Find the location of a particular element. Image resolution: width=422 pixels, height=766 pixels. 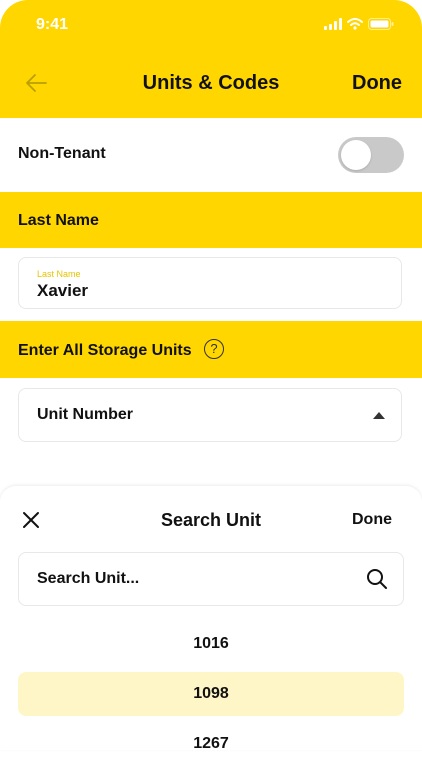

unit-number-select: Unit Number is located at coordinates (210, 415).